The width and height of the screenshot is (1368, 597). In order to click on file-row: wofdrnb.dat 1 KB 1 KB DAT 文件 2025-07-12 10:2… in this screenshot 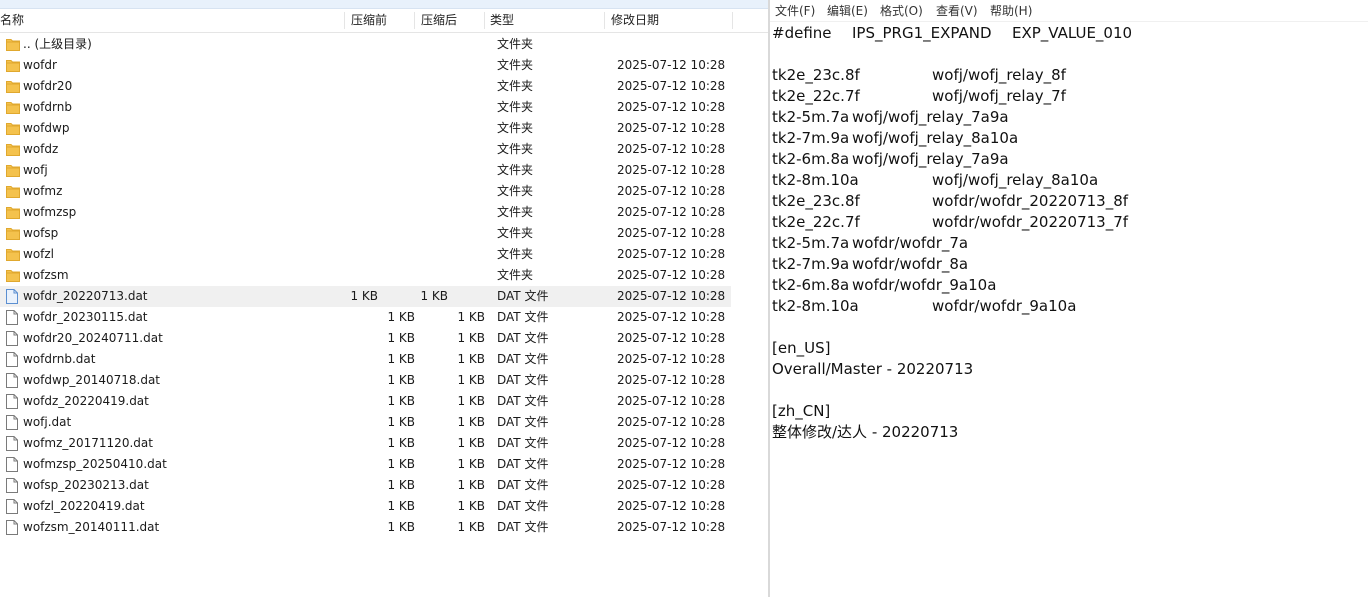, I will do `click(384, 359)`.